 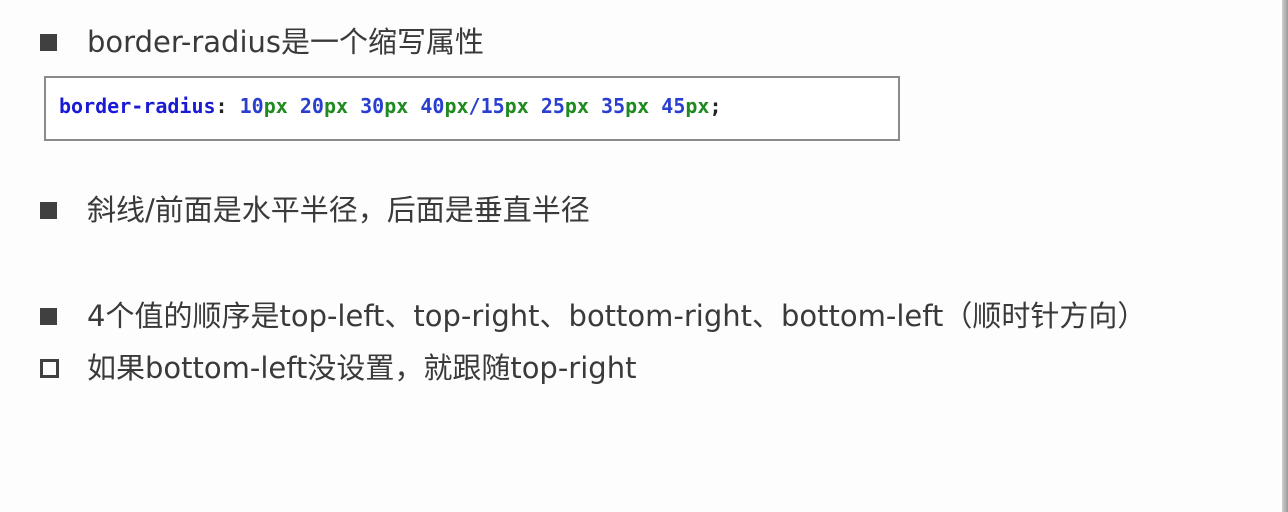 What do you see at coordinates (552, 106) in the screenshot?
I see `code-number: 25` at bounding box center [552, 106].